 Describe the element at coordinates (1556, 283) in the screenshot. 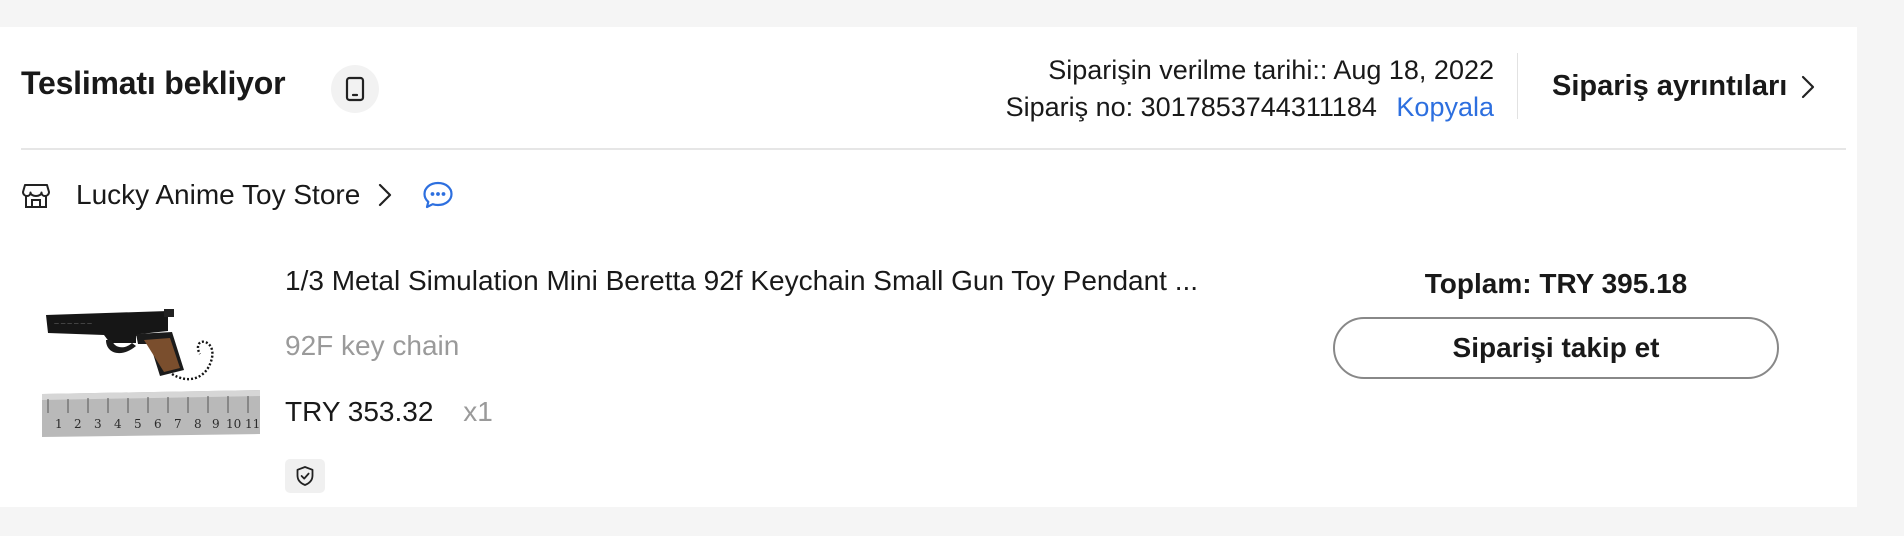

I see `order-total: Toplam: TRY 395.18` at that location.